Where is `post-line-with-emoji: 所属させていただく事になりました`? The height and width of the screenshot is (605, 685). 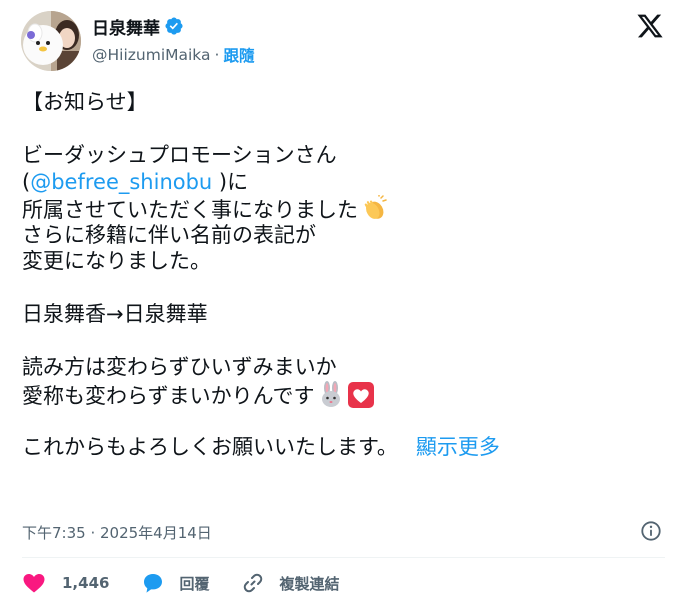 post-line-with-emoji: 所属させていただく事になりました is located at coordinates (332, 208).